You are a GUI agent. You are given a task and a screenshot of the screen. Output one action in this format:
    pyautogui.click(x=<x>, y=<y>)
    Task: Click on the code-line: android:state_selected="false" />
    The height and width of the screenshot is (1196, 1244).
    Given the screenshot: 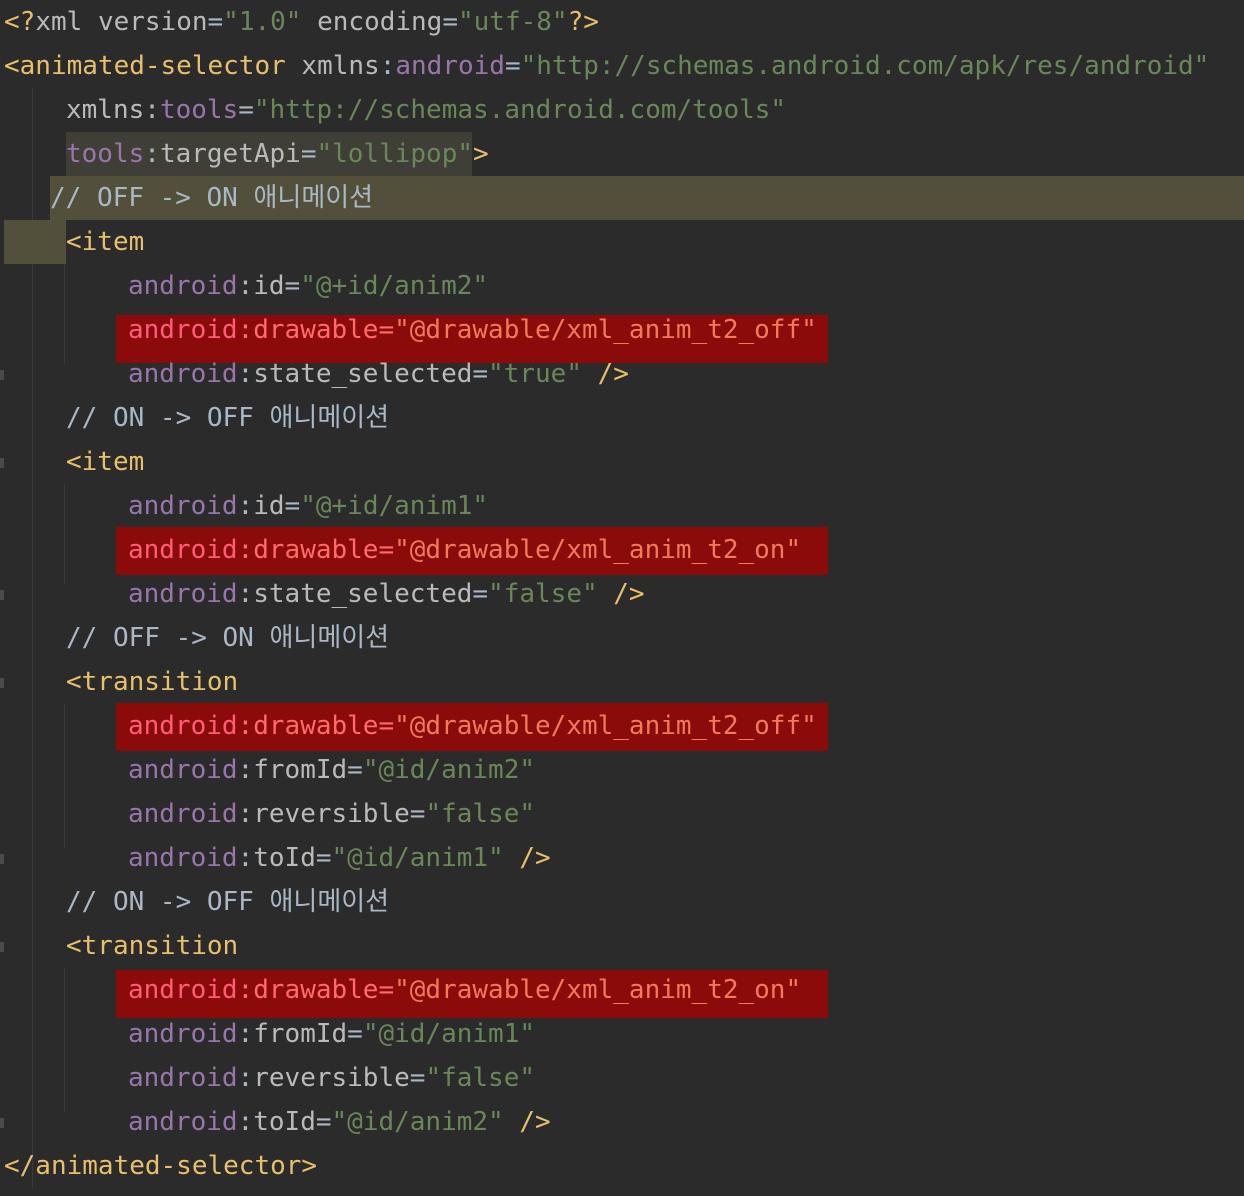 What is the action you would take?
    pyautogui.click(x=622, y=594)
    